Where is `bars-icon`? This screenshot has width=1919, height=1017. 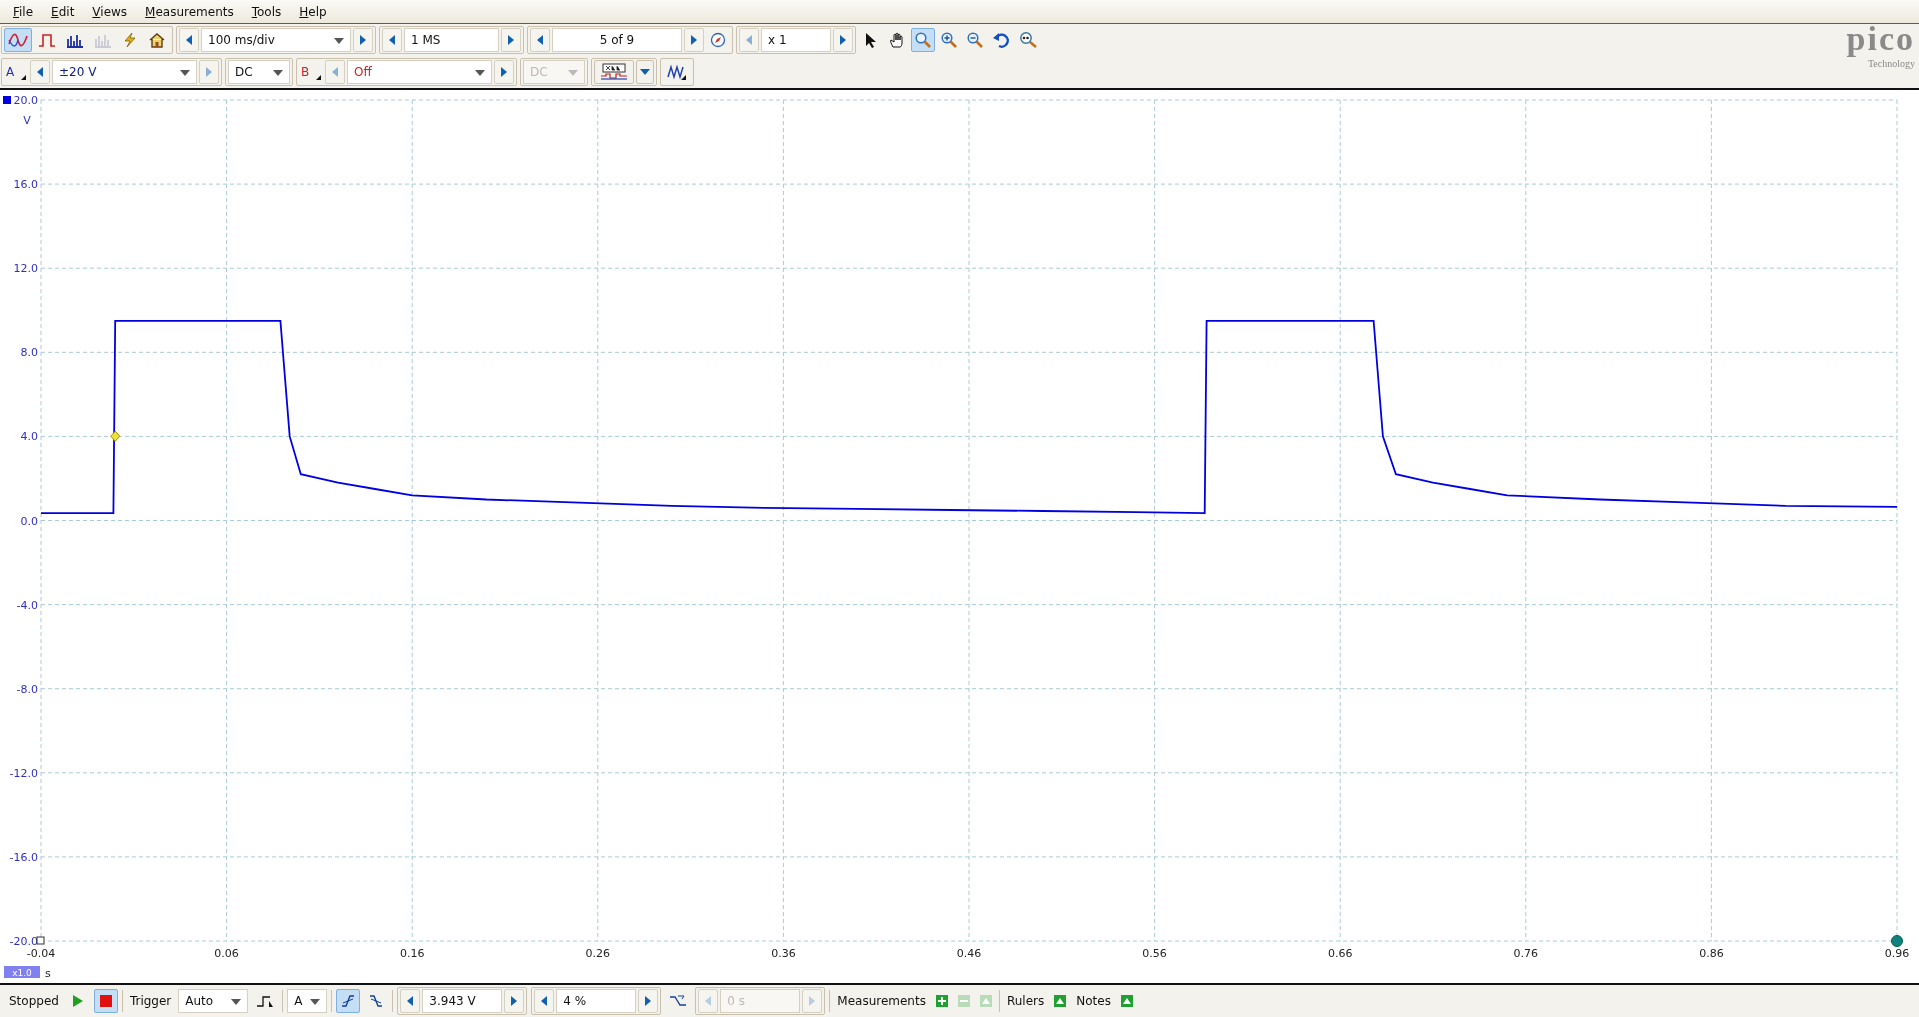
bars-icon is located at coordinates (75, 40).